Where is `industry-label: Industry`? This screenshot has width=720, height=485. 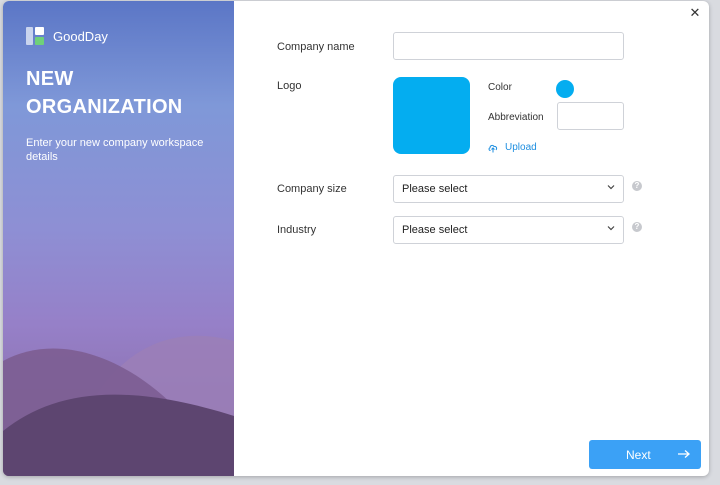
industry-label: Industry is located at coordinates (297, 230).